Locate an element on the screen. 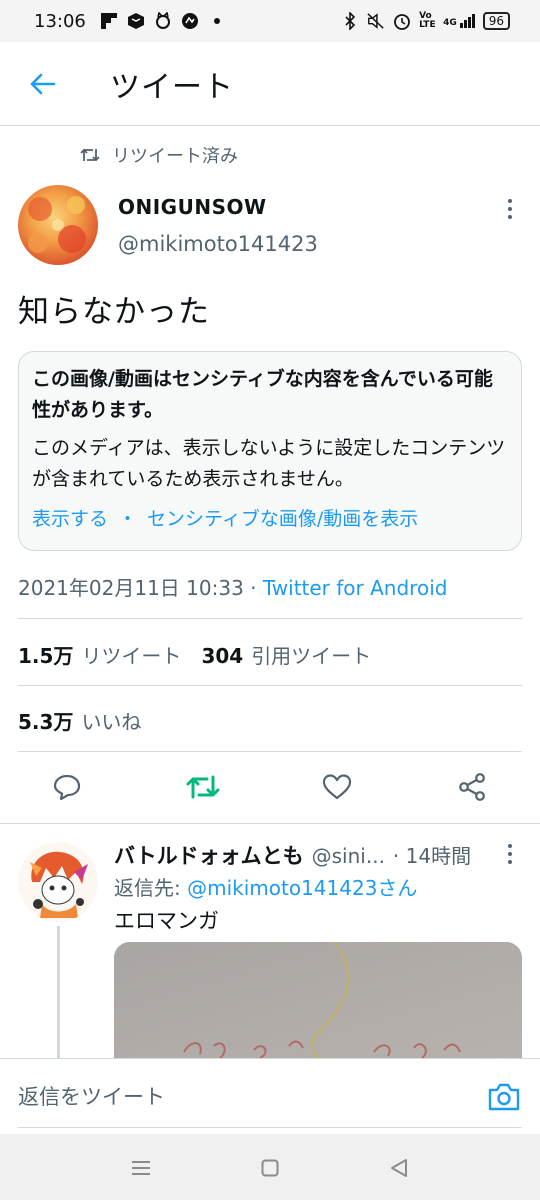 The height and width of the screenshot is (1200, 540). like-count: 5.3万 is located at coordinates (45, 720).